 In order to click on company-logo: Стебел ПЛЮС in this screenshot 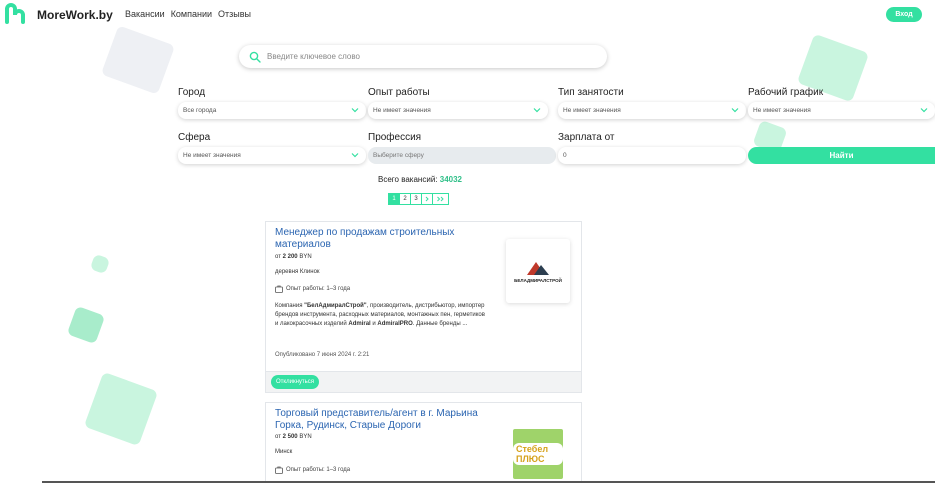, I will do `click(538, 454)`.